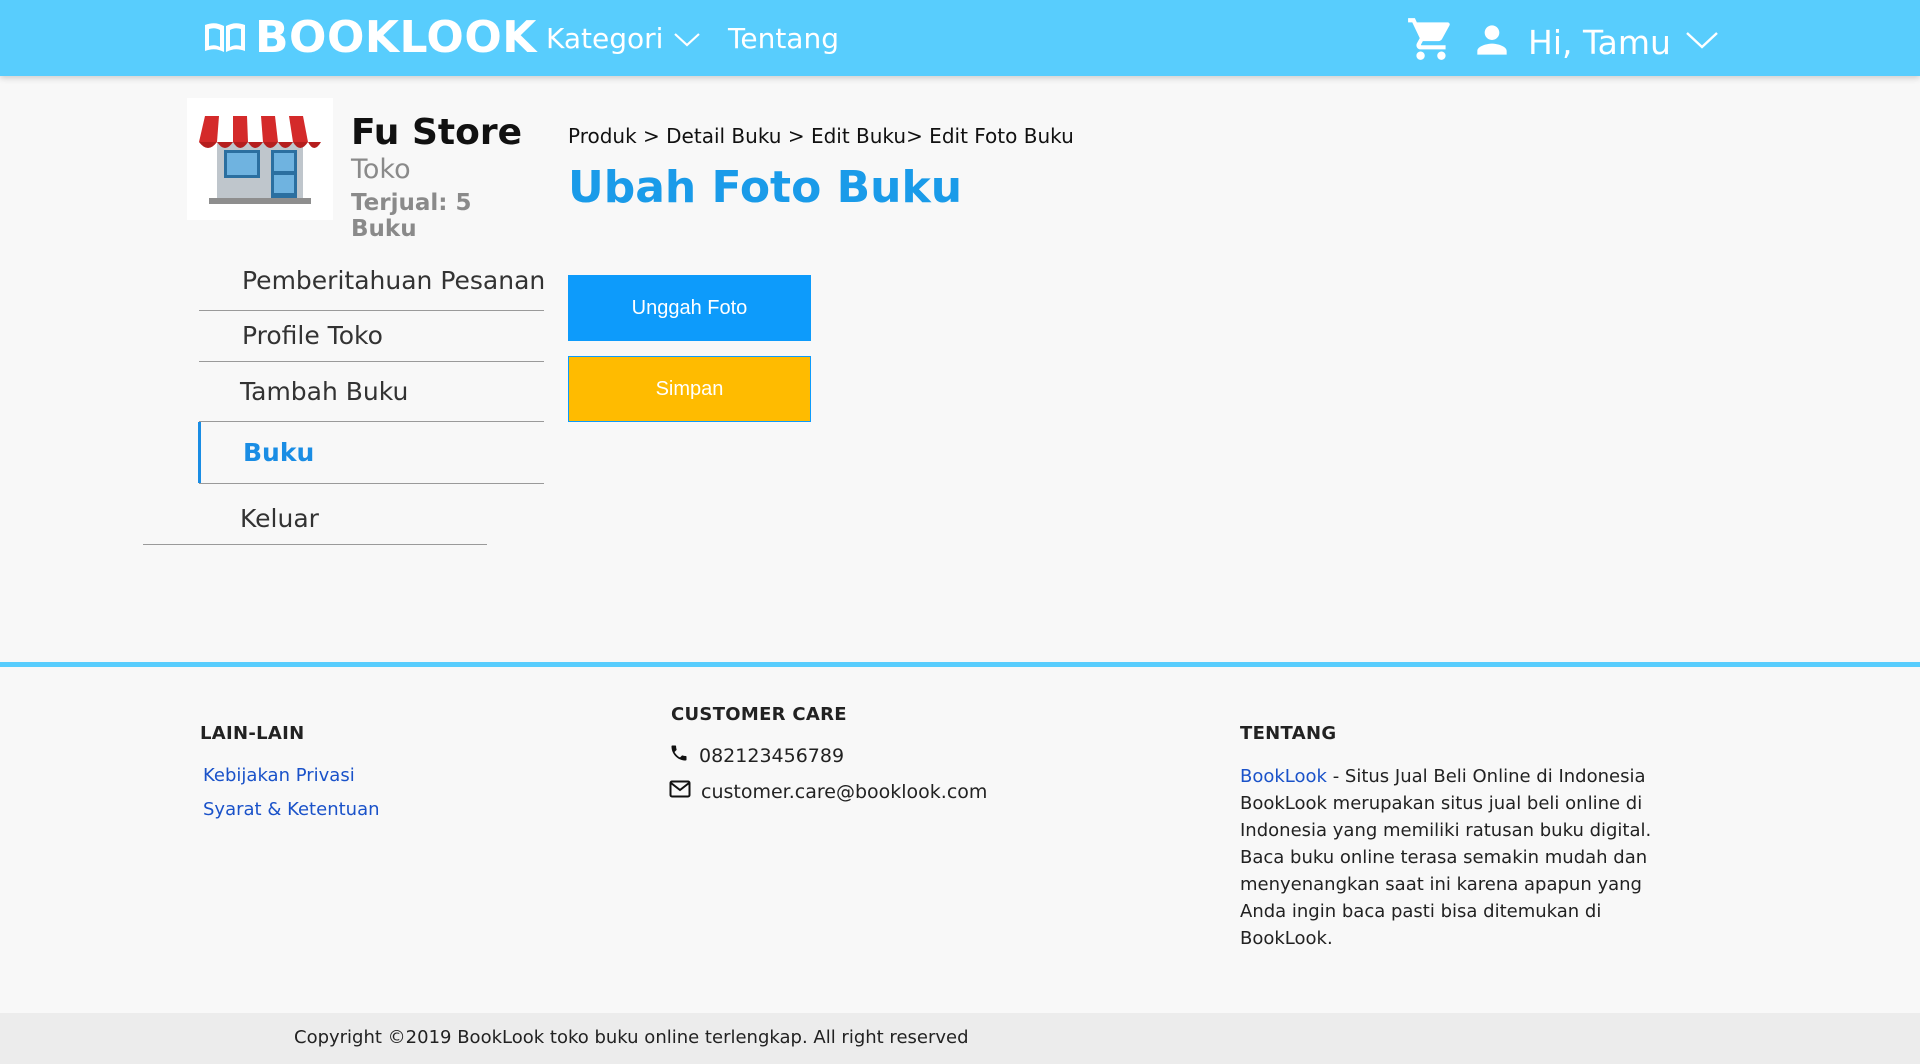 Image resolution: width=1920 pixels, height=1064 pixels. What do you see at coordinates (312, 335) in the screenshot?
I see `sidebar-item-profile-toko: Profile Toko` at bounding box center [312, 335].